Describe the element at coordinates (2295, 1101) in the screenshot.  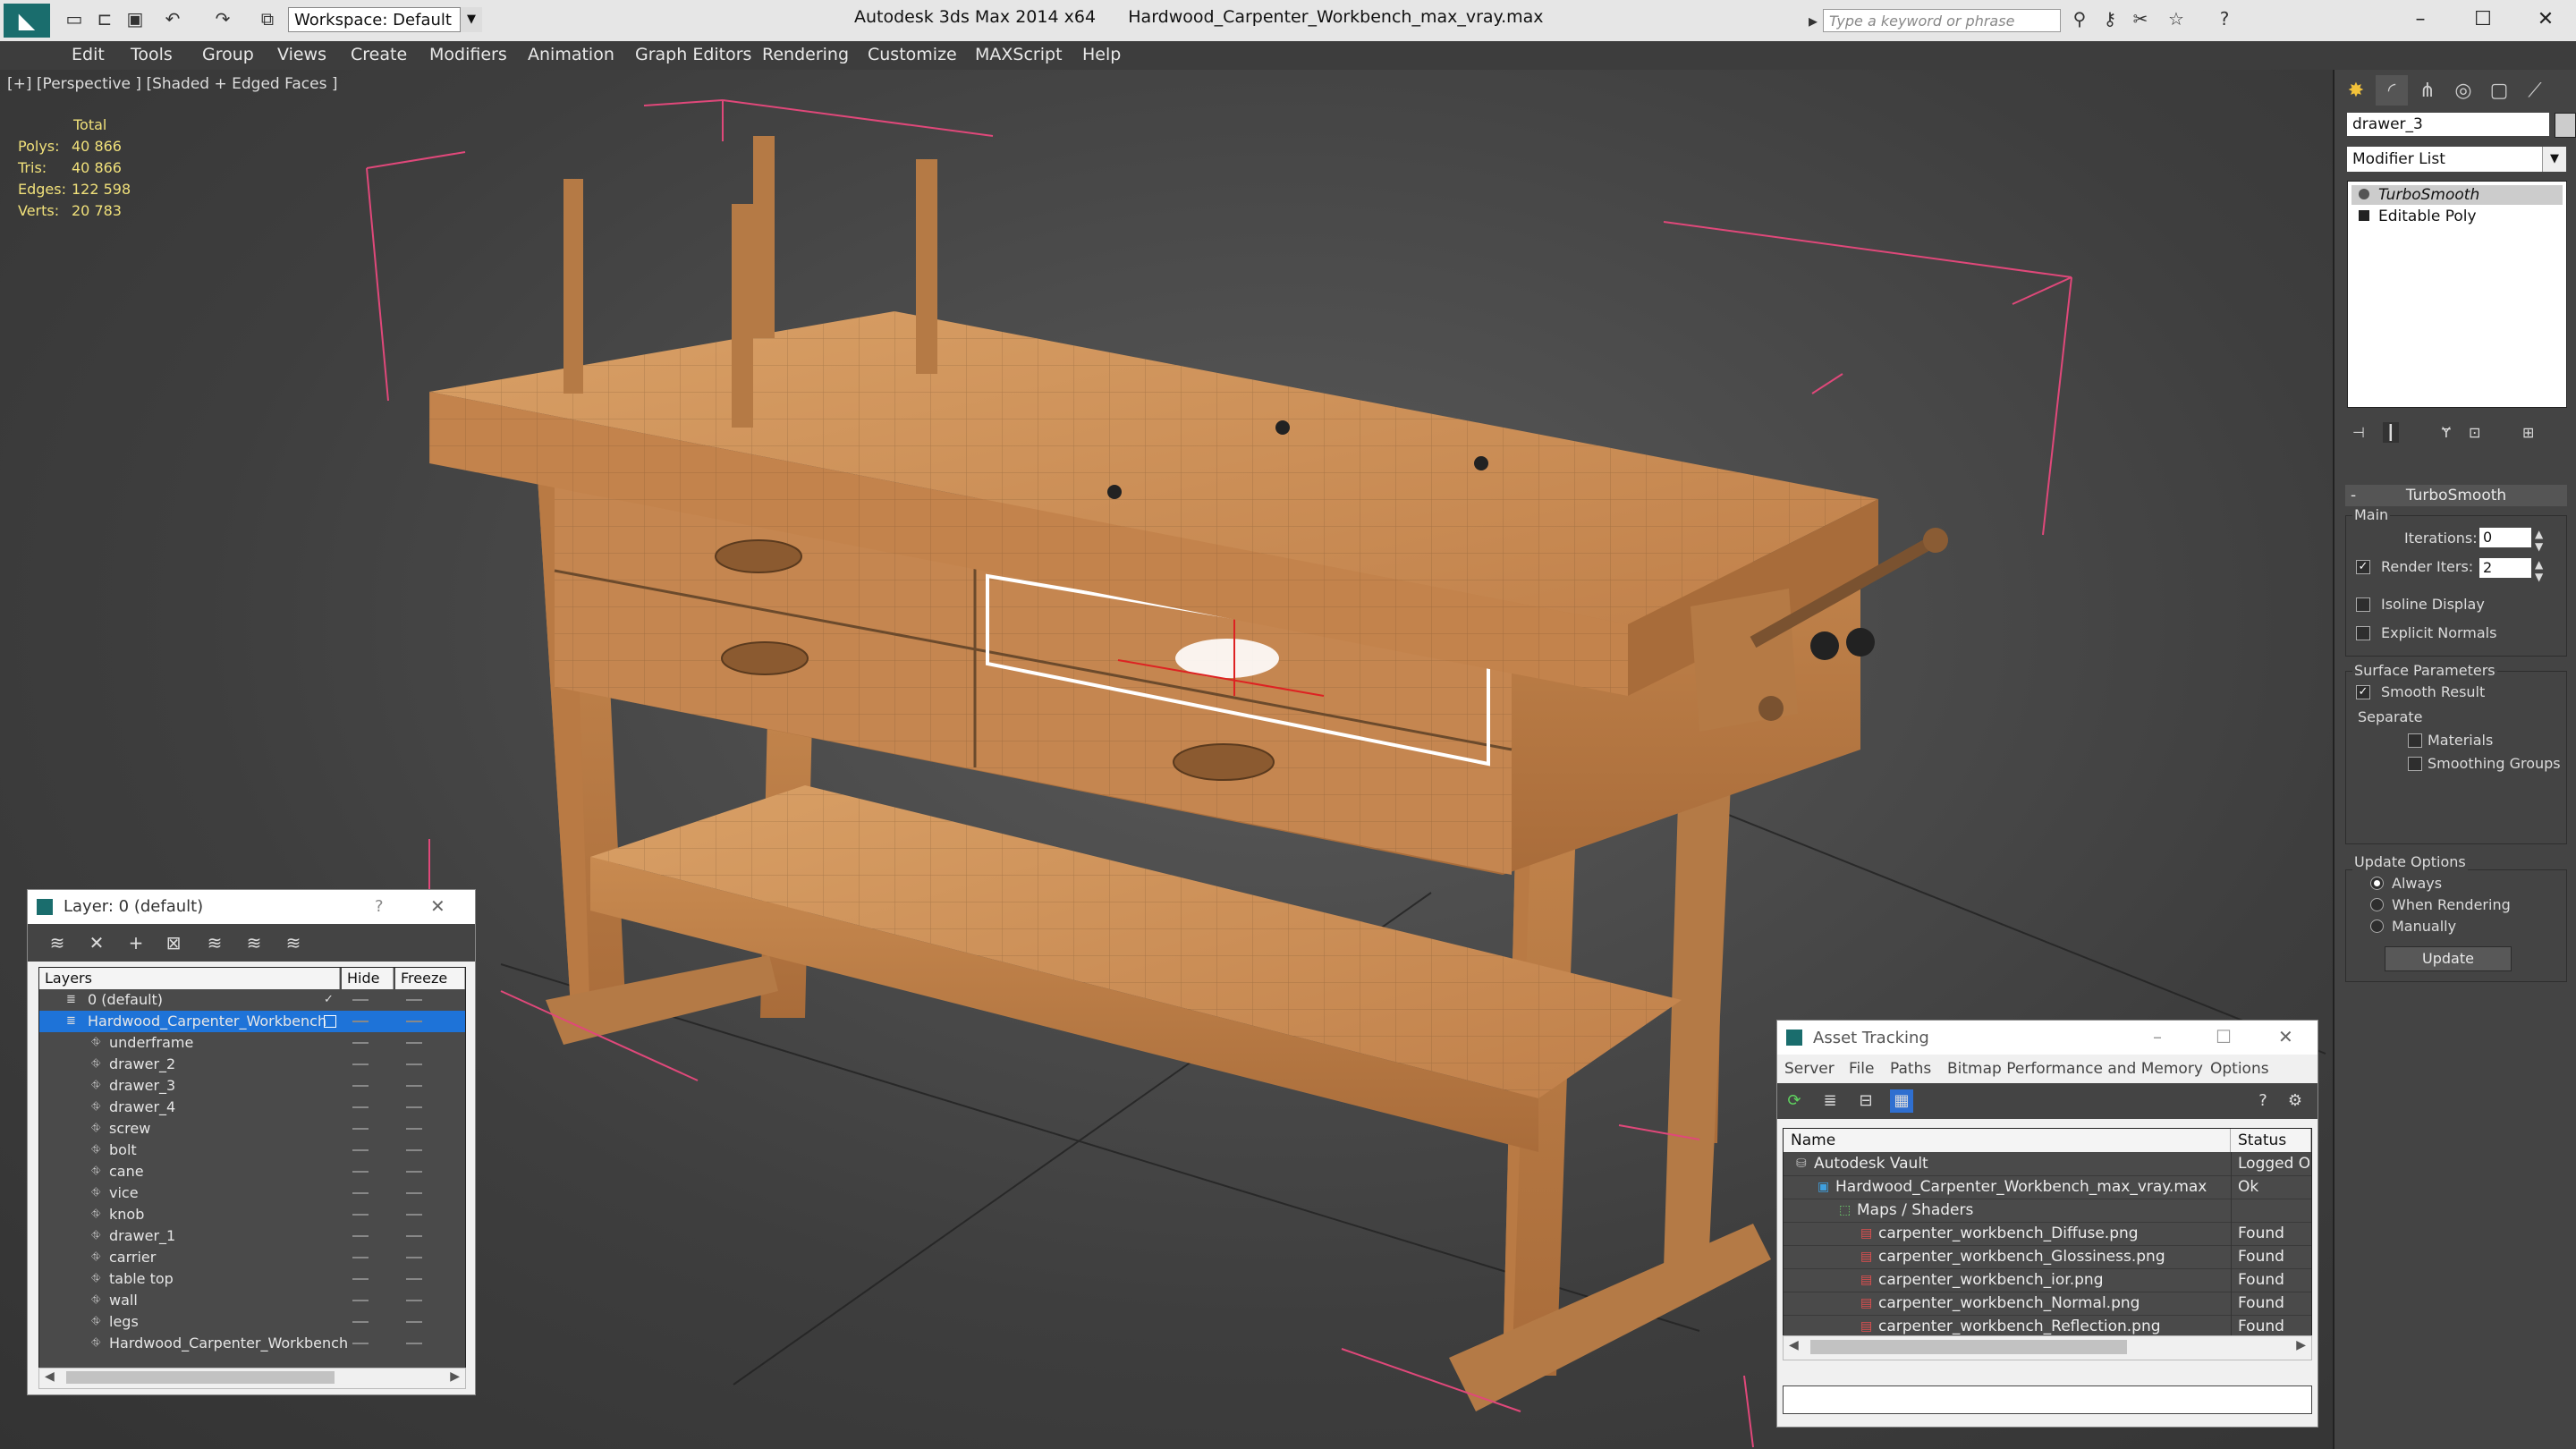
I see `settings-icon: ⚙` at that location.